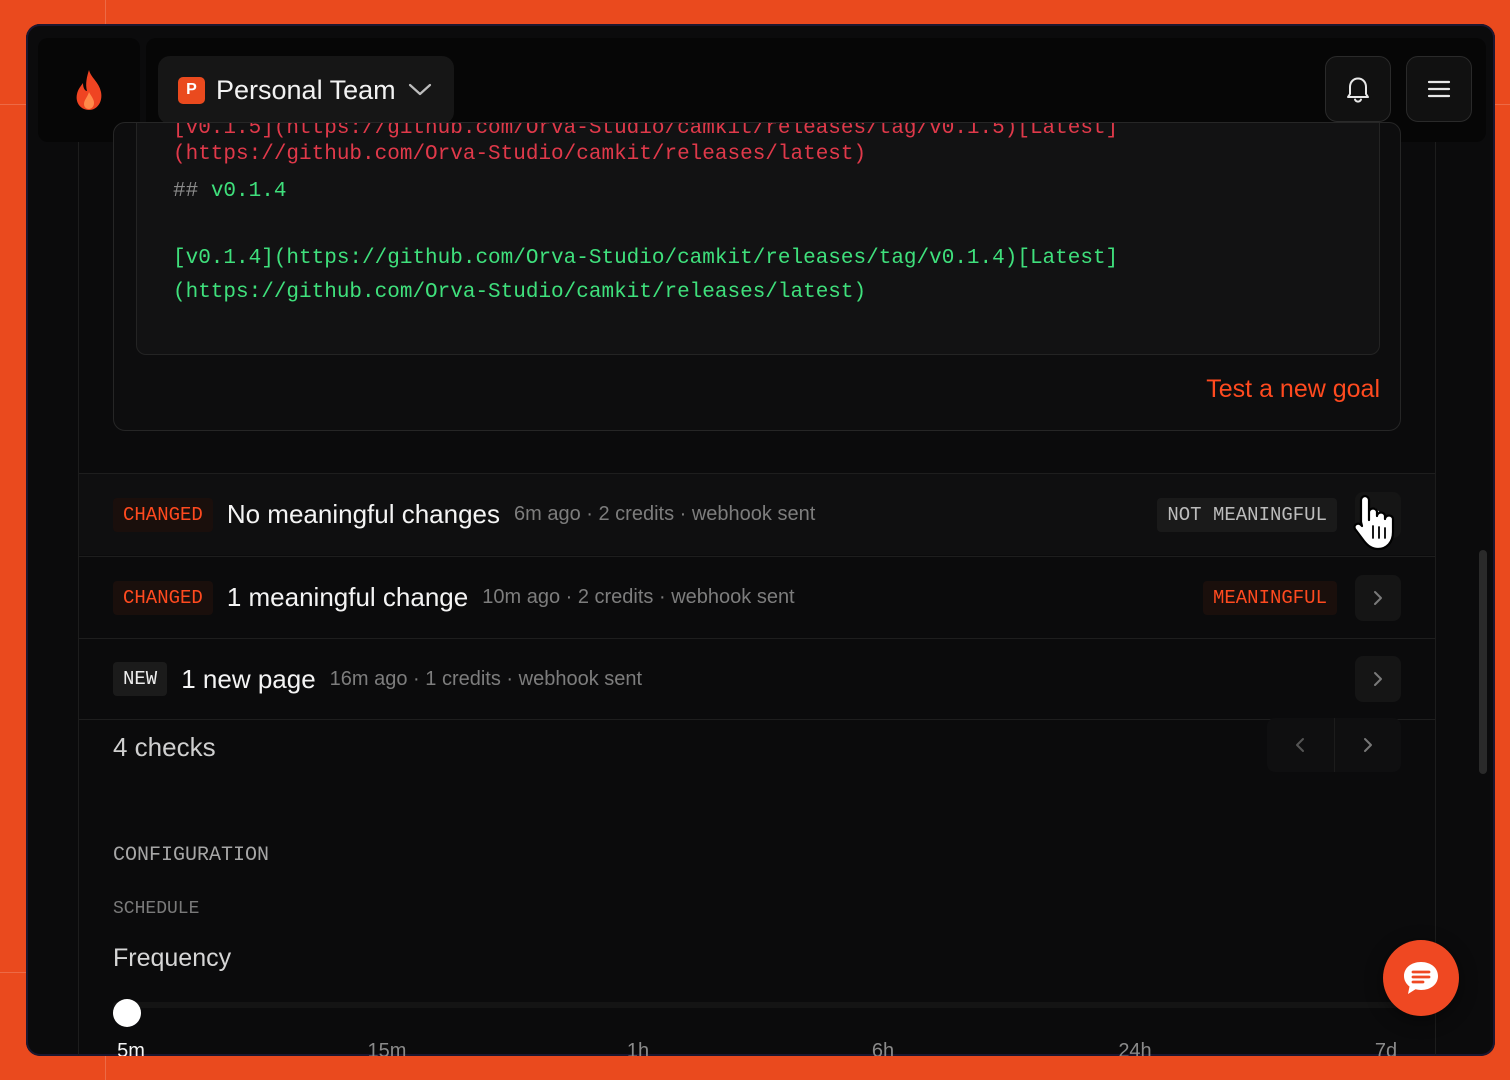 The width and height of the screenshot is (1510, 1080). I want to click on team-selector: P Personal Team, so click(306, 90).